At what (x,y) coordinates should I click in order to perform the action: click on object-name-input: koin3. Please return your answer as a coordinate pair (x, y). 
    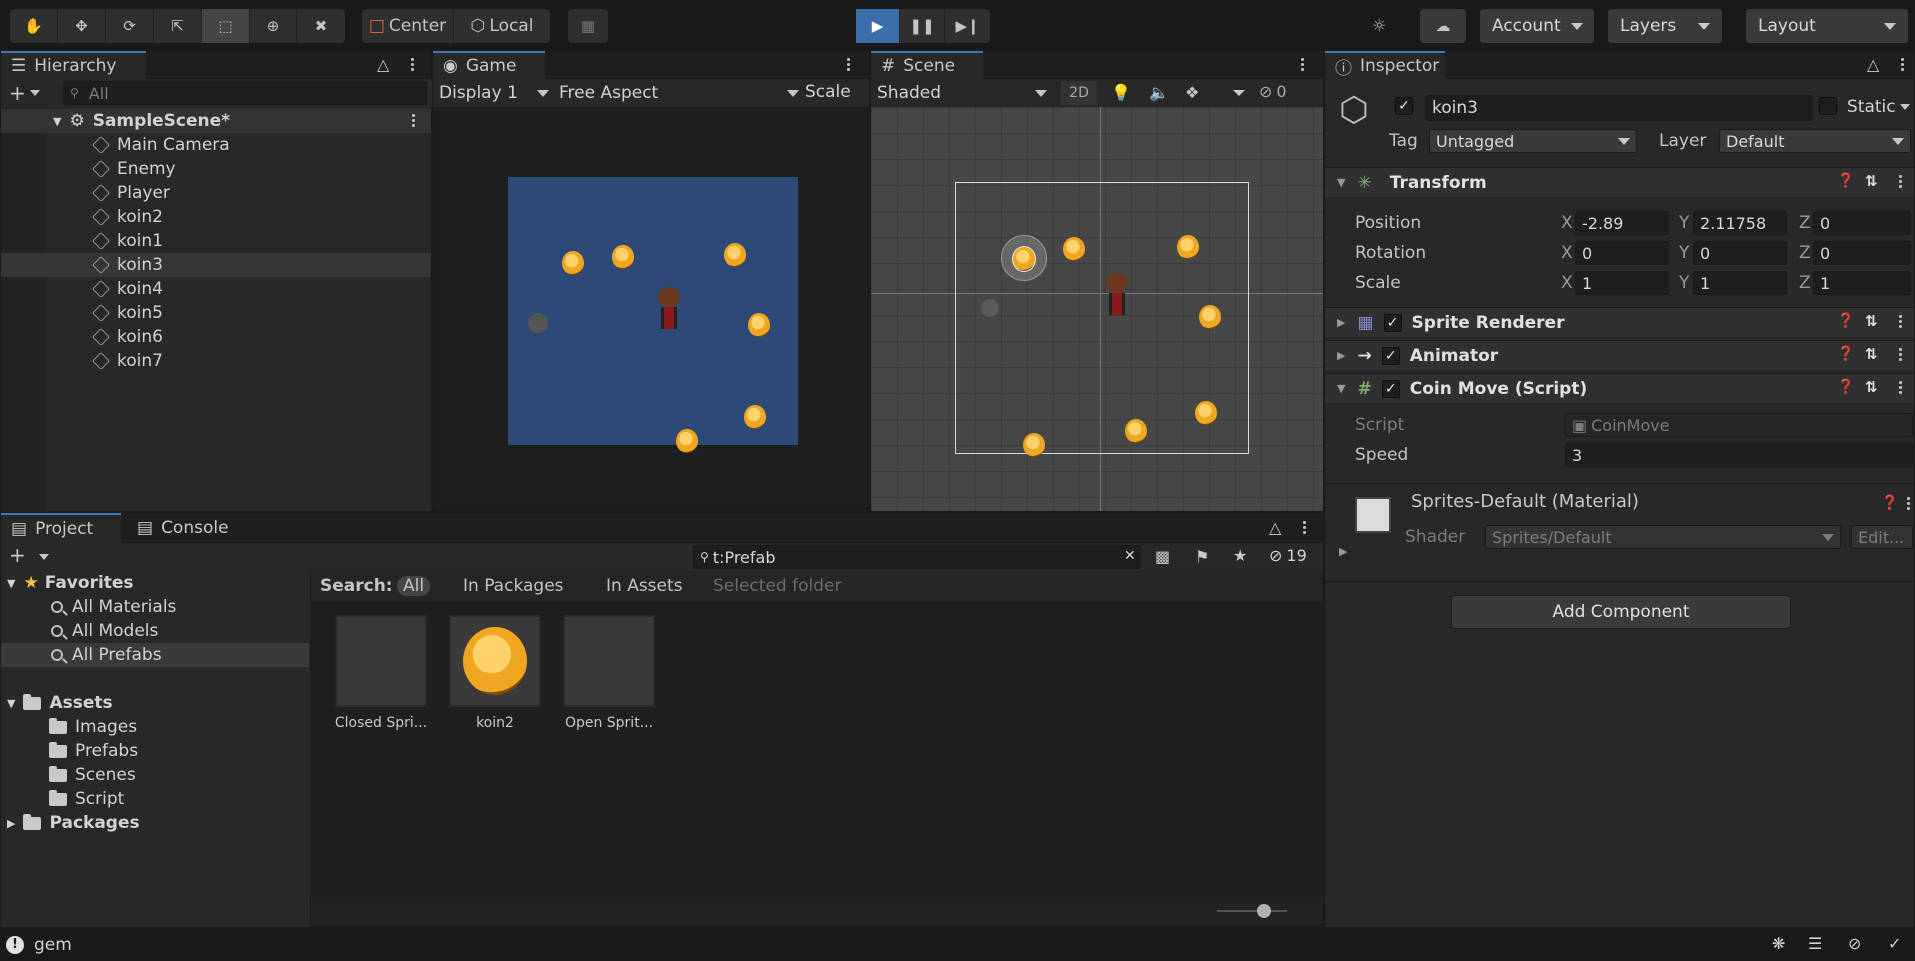
    Looking at the image, I should click on (1619, 108).